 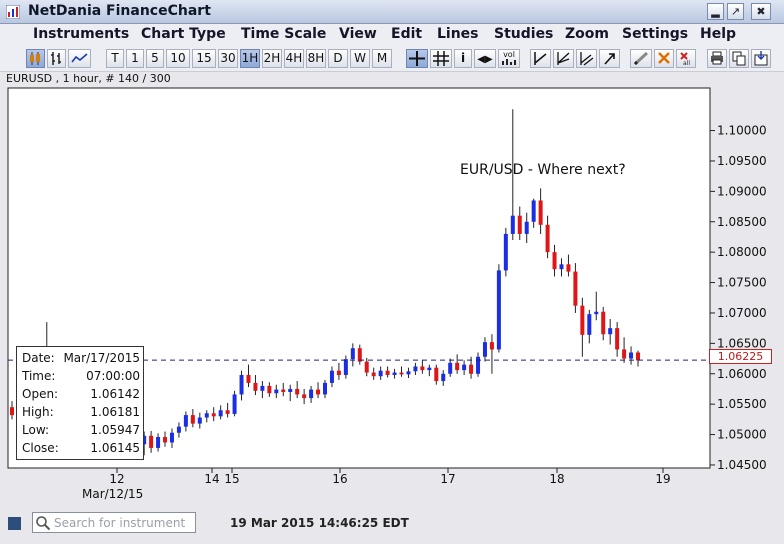 I want to click on delete-line-button, so click(x=664, y=58).